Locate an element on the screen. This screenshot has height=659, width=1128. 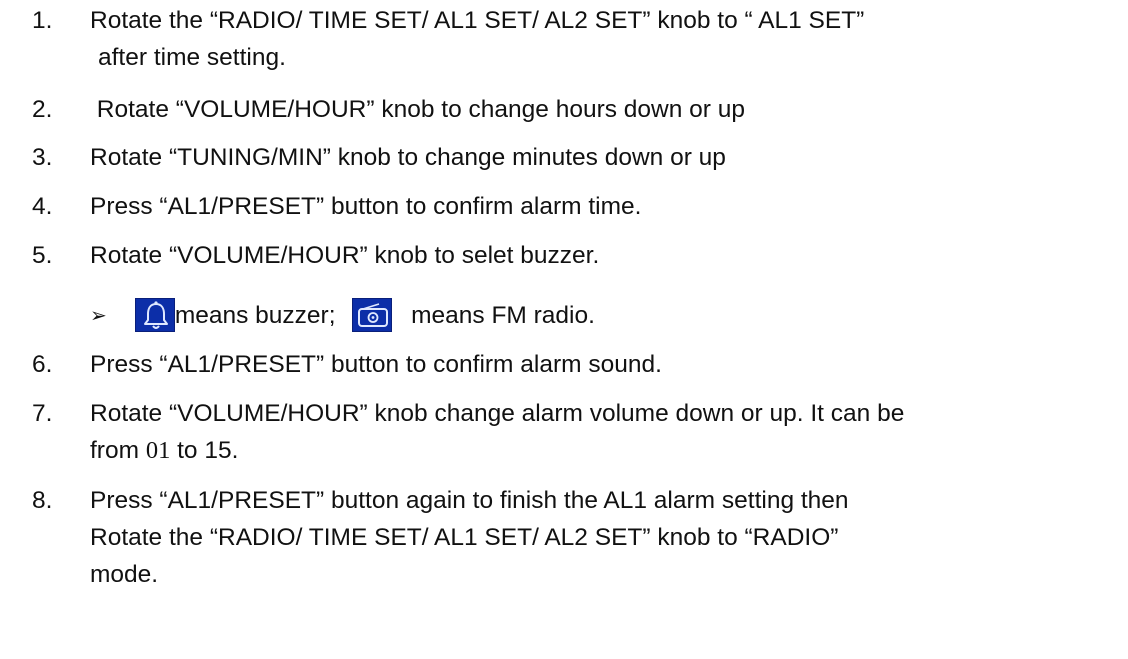
item-line: mode. is located at coordinates (124, 574).